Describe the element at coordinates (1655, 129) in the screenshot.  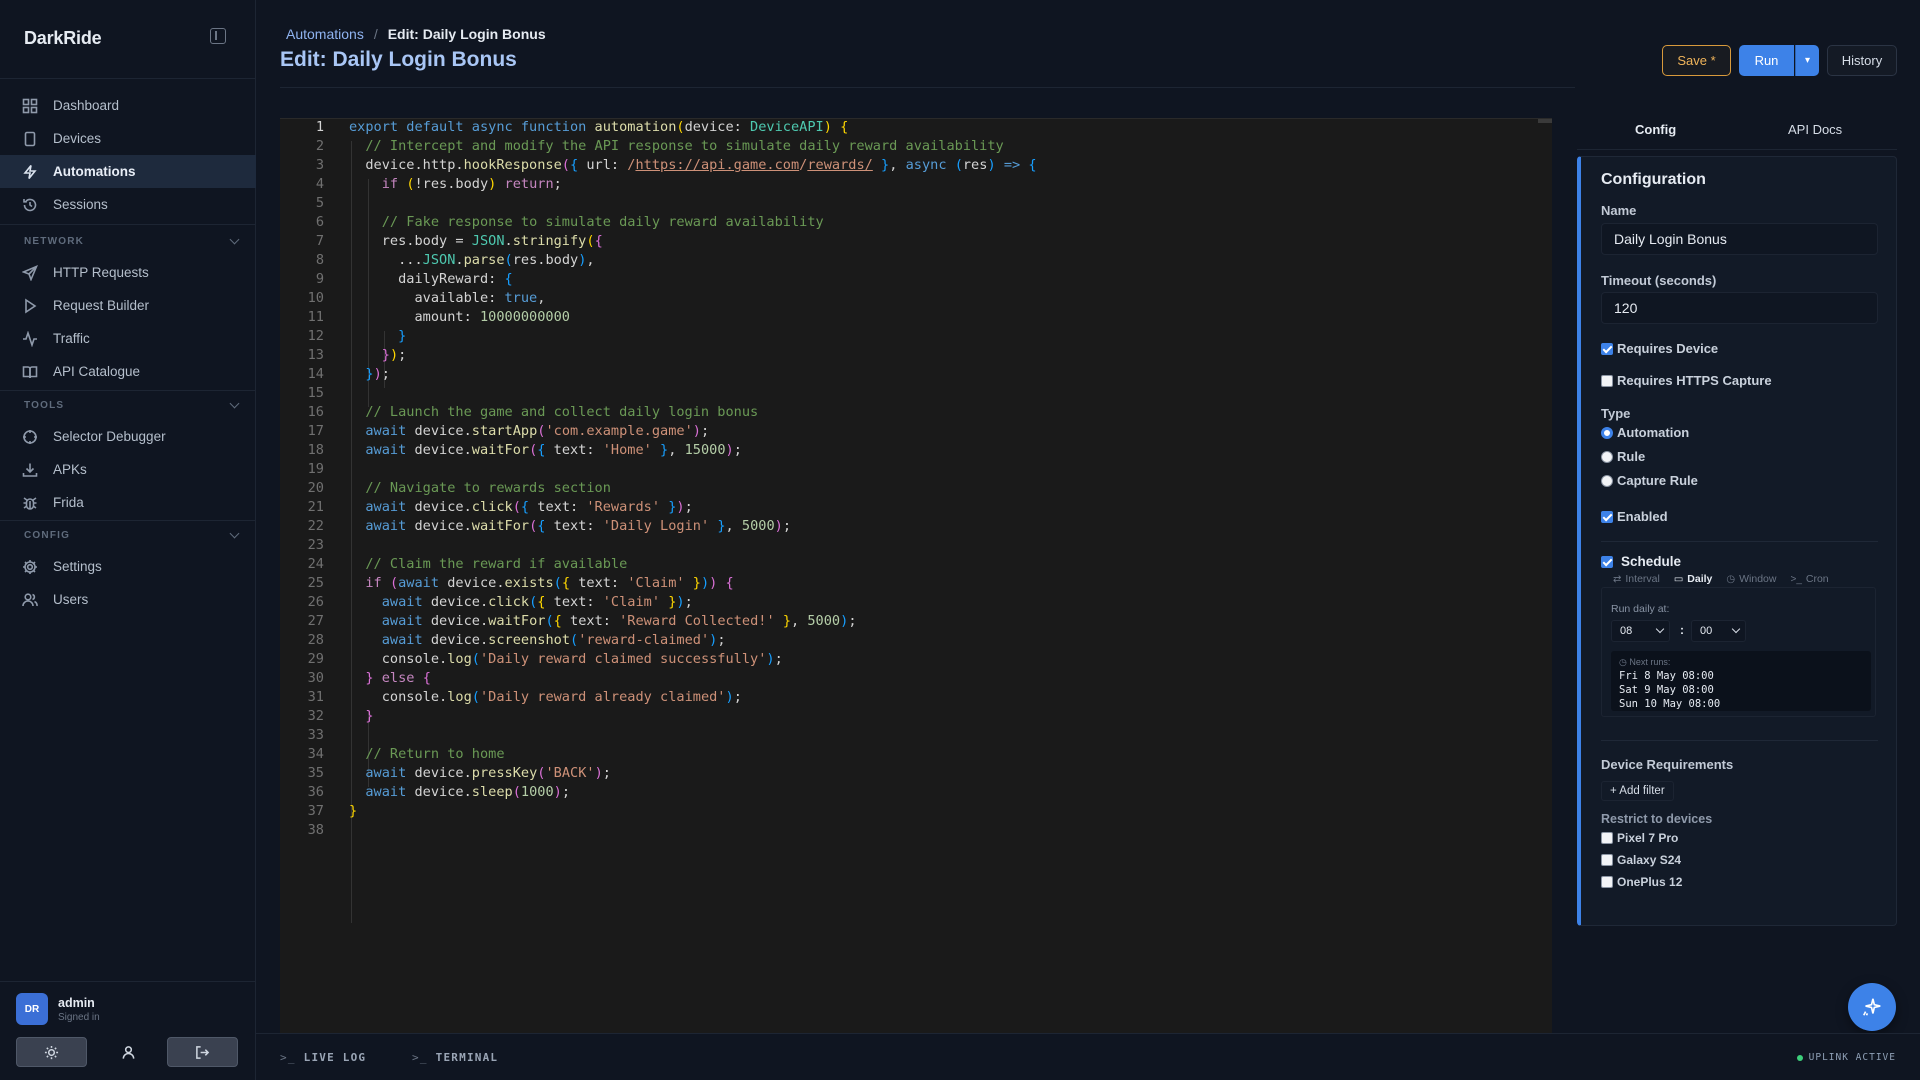
I see `tab-config: Config` at that location.